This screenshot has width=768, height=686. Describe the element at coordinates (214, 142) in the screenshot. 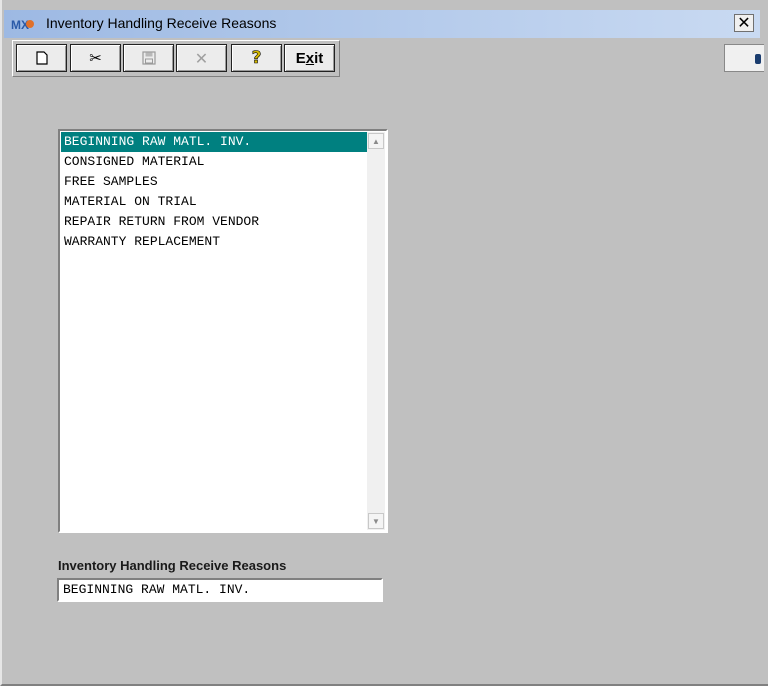

I see `list-item: BEGINNING RAW MATL. INV.` at that location.